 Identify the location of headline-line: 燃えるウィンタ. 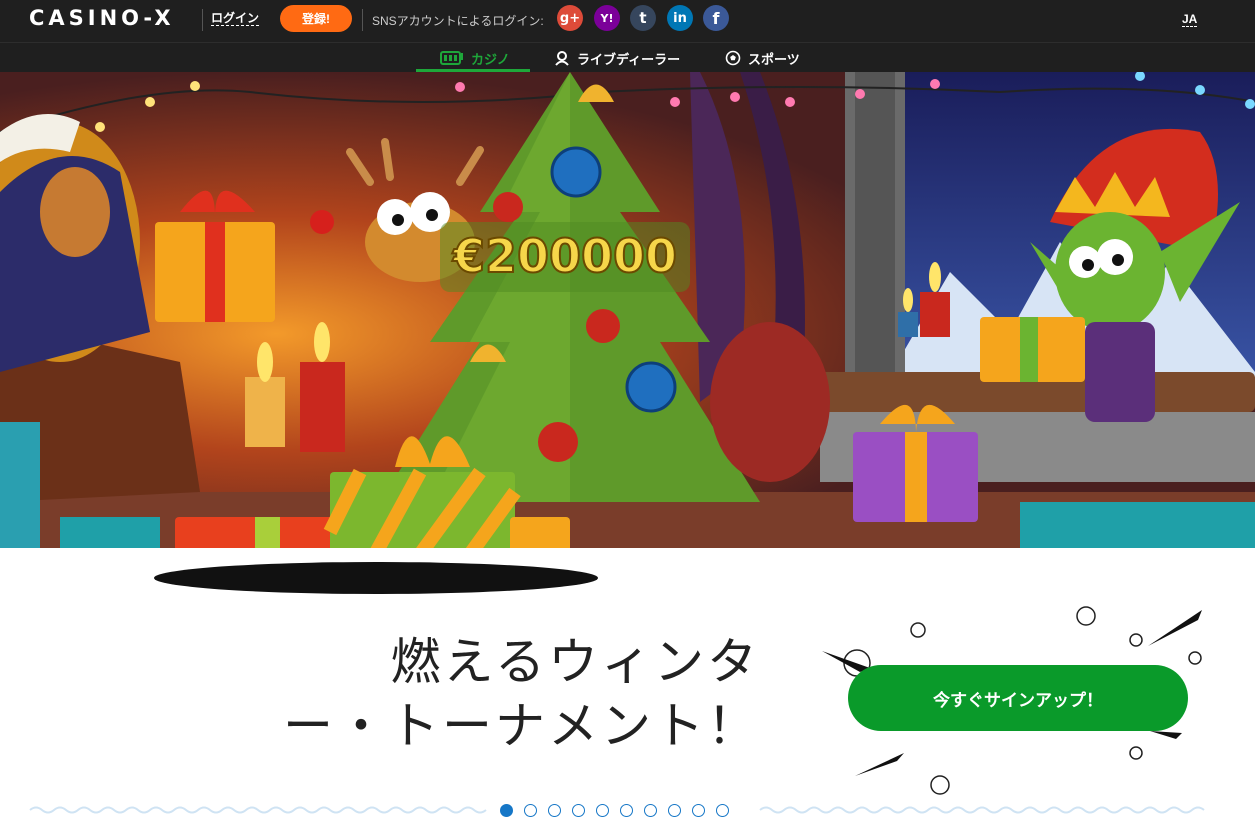
(575, 662).